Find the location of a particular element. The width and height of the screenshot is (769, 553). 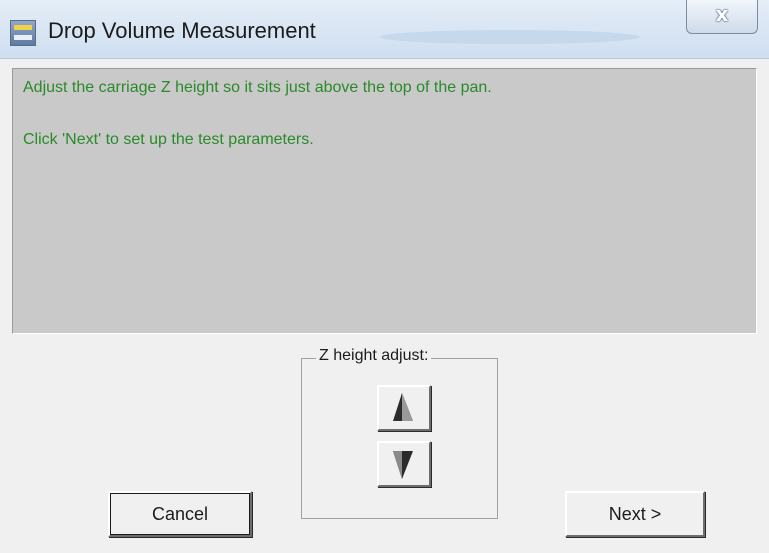

z-up-button is located at coordinates (404, 408).